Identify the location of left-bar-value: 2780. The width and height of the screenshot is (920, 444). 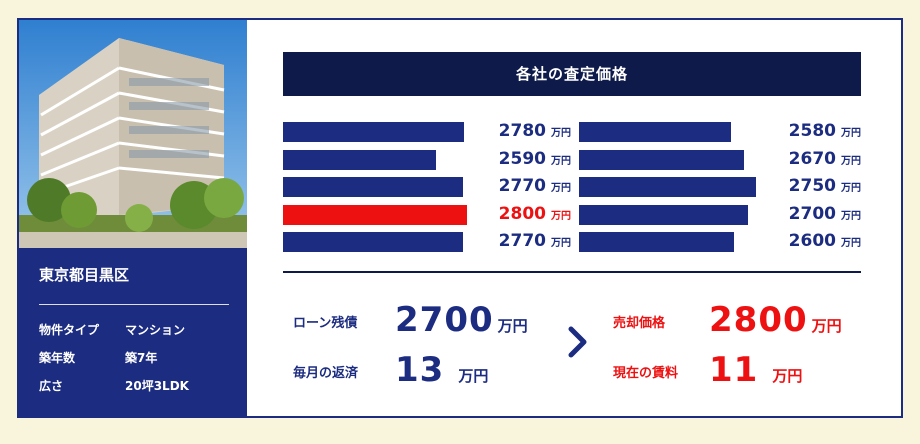
(522, 131).